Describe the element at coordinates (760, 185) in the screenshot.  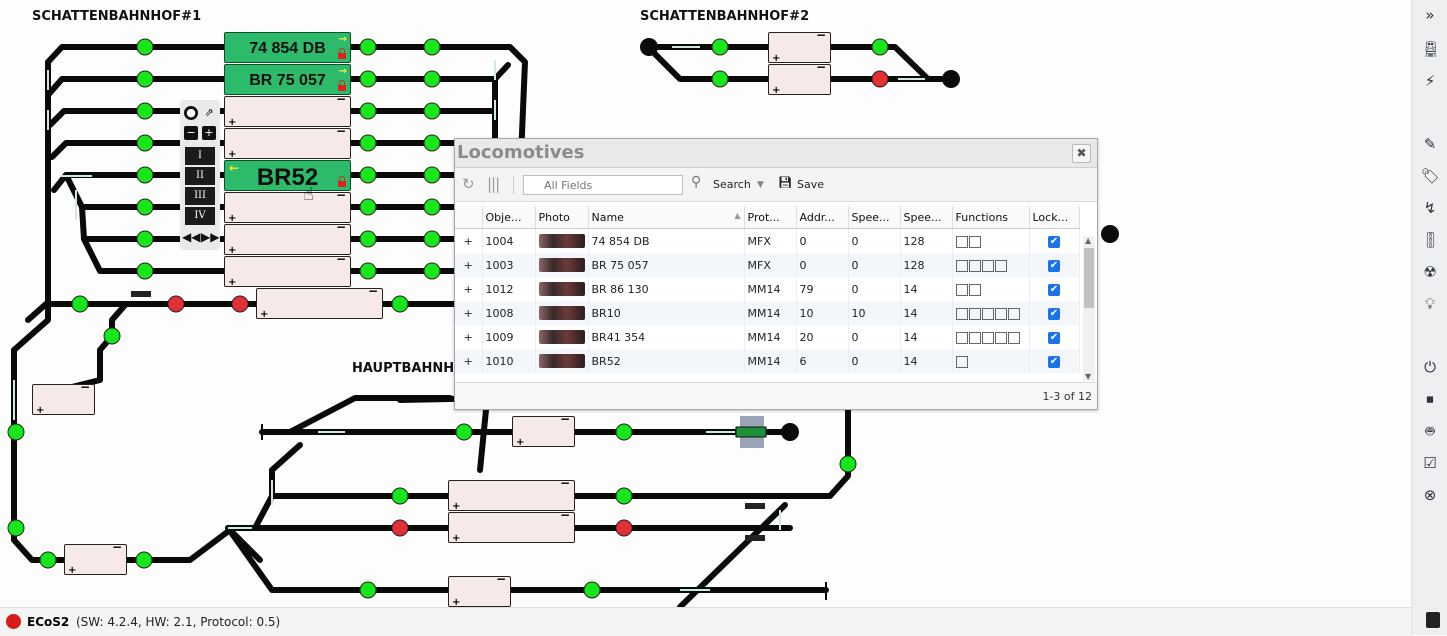
I see `chevron-down-icon: ▼` at that location.